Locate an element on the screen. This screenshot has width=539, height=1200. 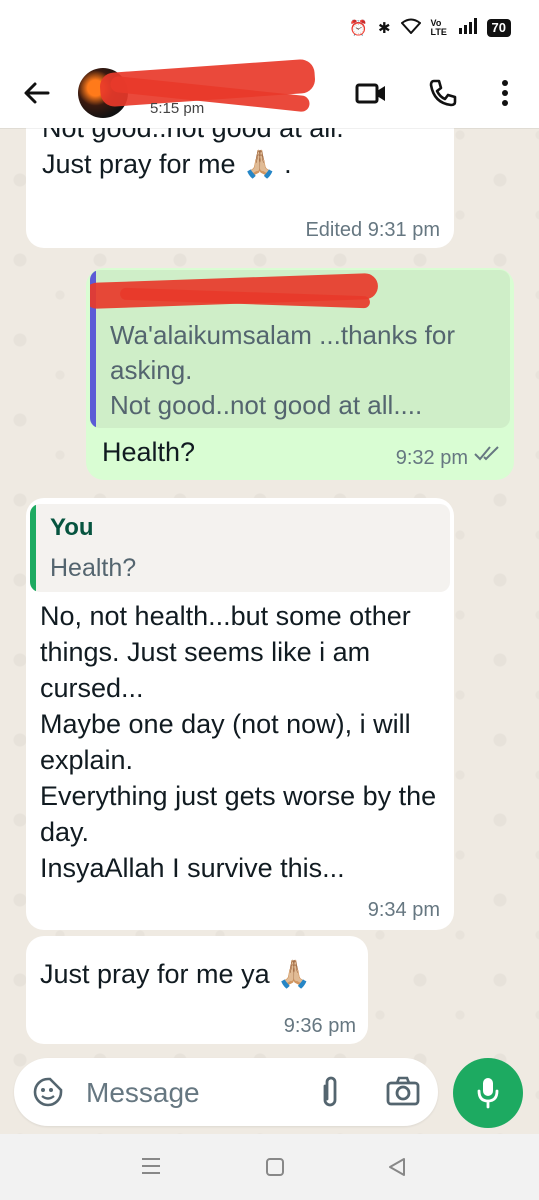
sticker-icon is located at coordinates (48, 1094).